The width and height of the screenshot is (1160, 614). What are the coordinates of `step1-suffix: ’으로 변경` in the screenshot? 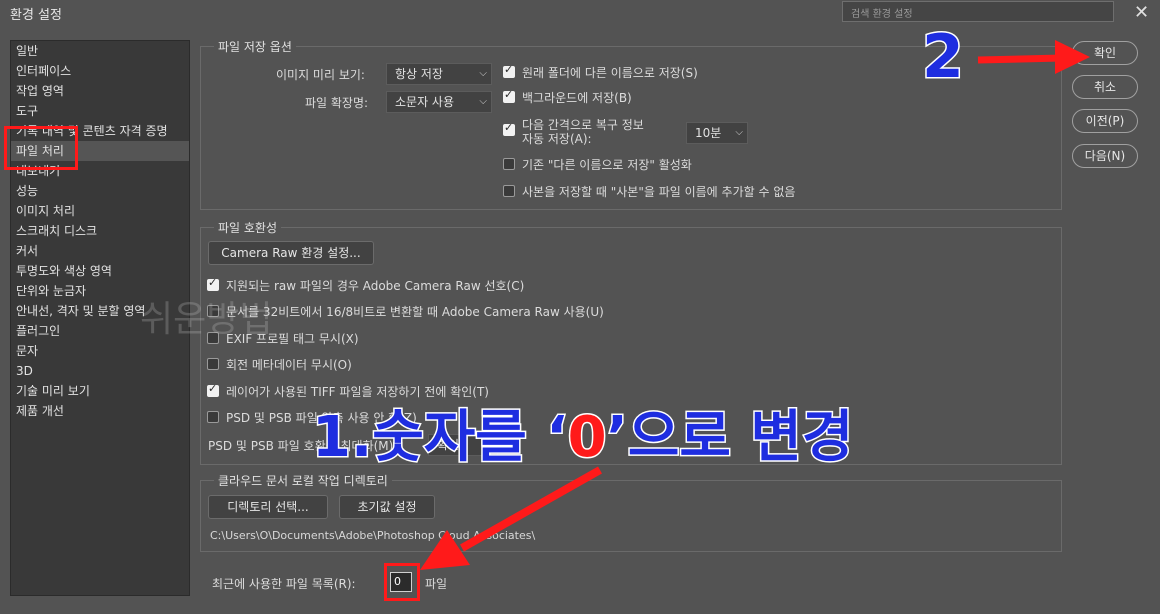 It's located at (730, 438).